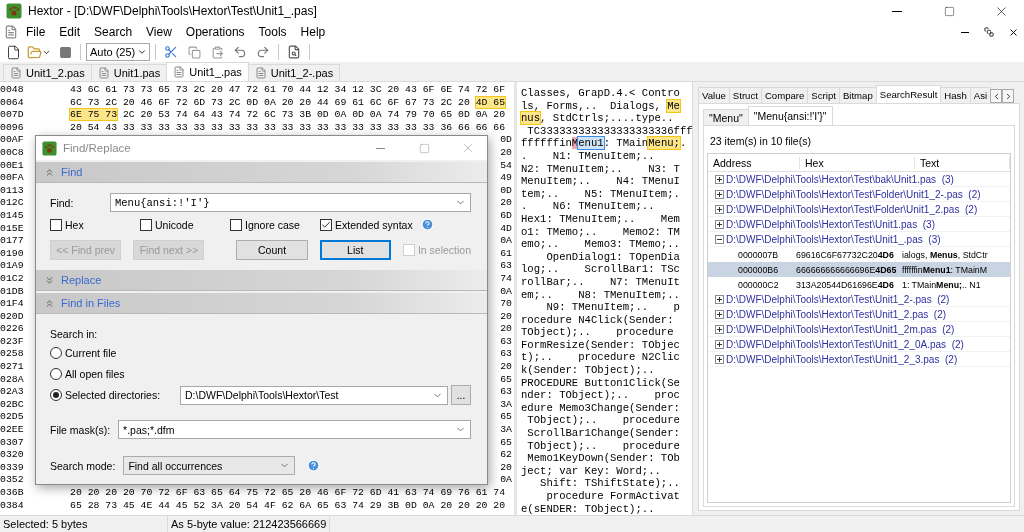 This screenshot has height=532, width=1024. What do you see at coordinates (506, 304) in the screenshot?
I see `hex-byte: 70` at bounding box center [506, 304].